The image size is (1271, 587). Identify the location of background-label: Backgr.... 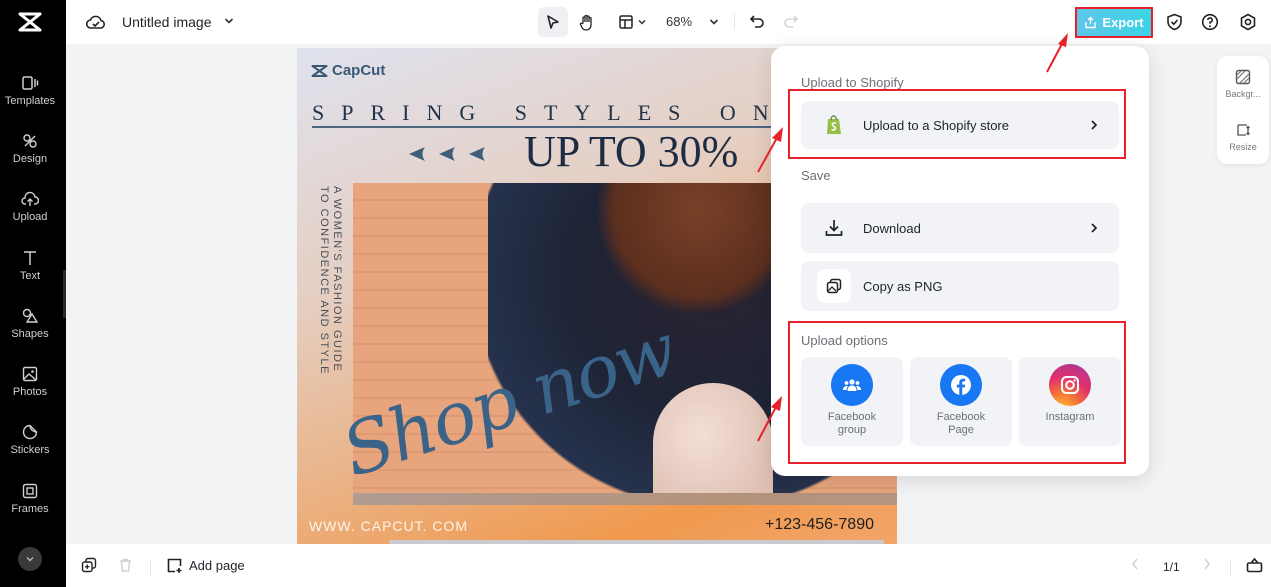
(1243, 94).